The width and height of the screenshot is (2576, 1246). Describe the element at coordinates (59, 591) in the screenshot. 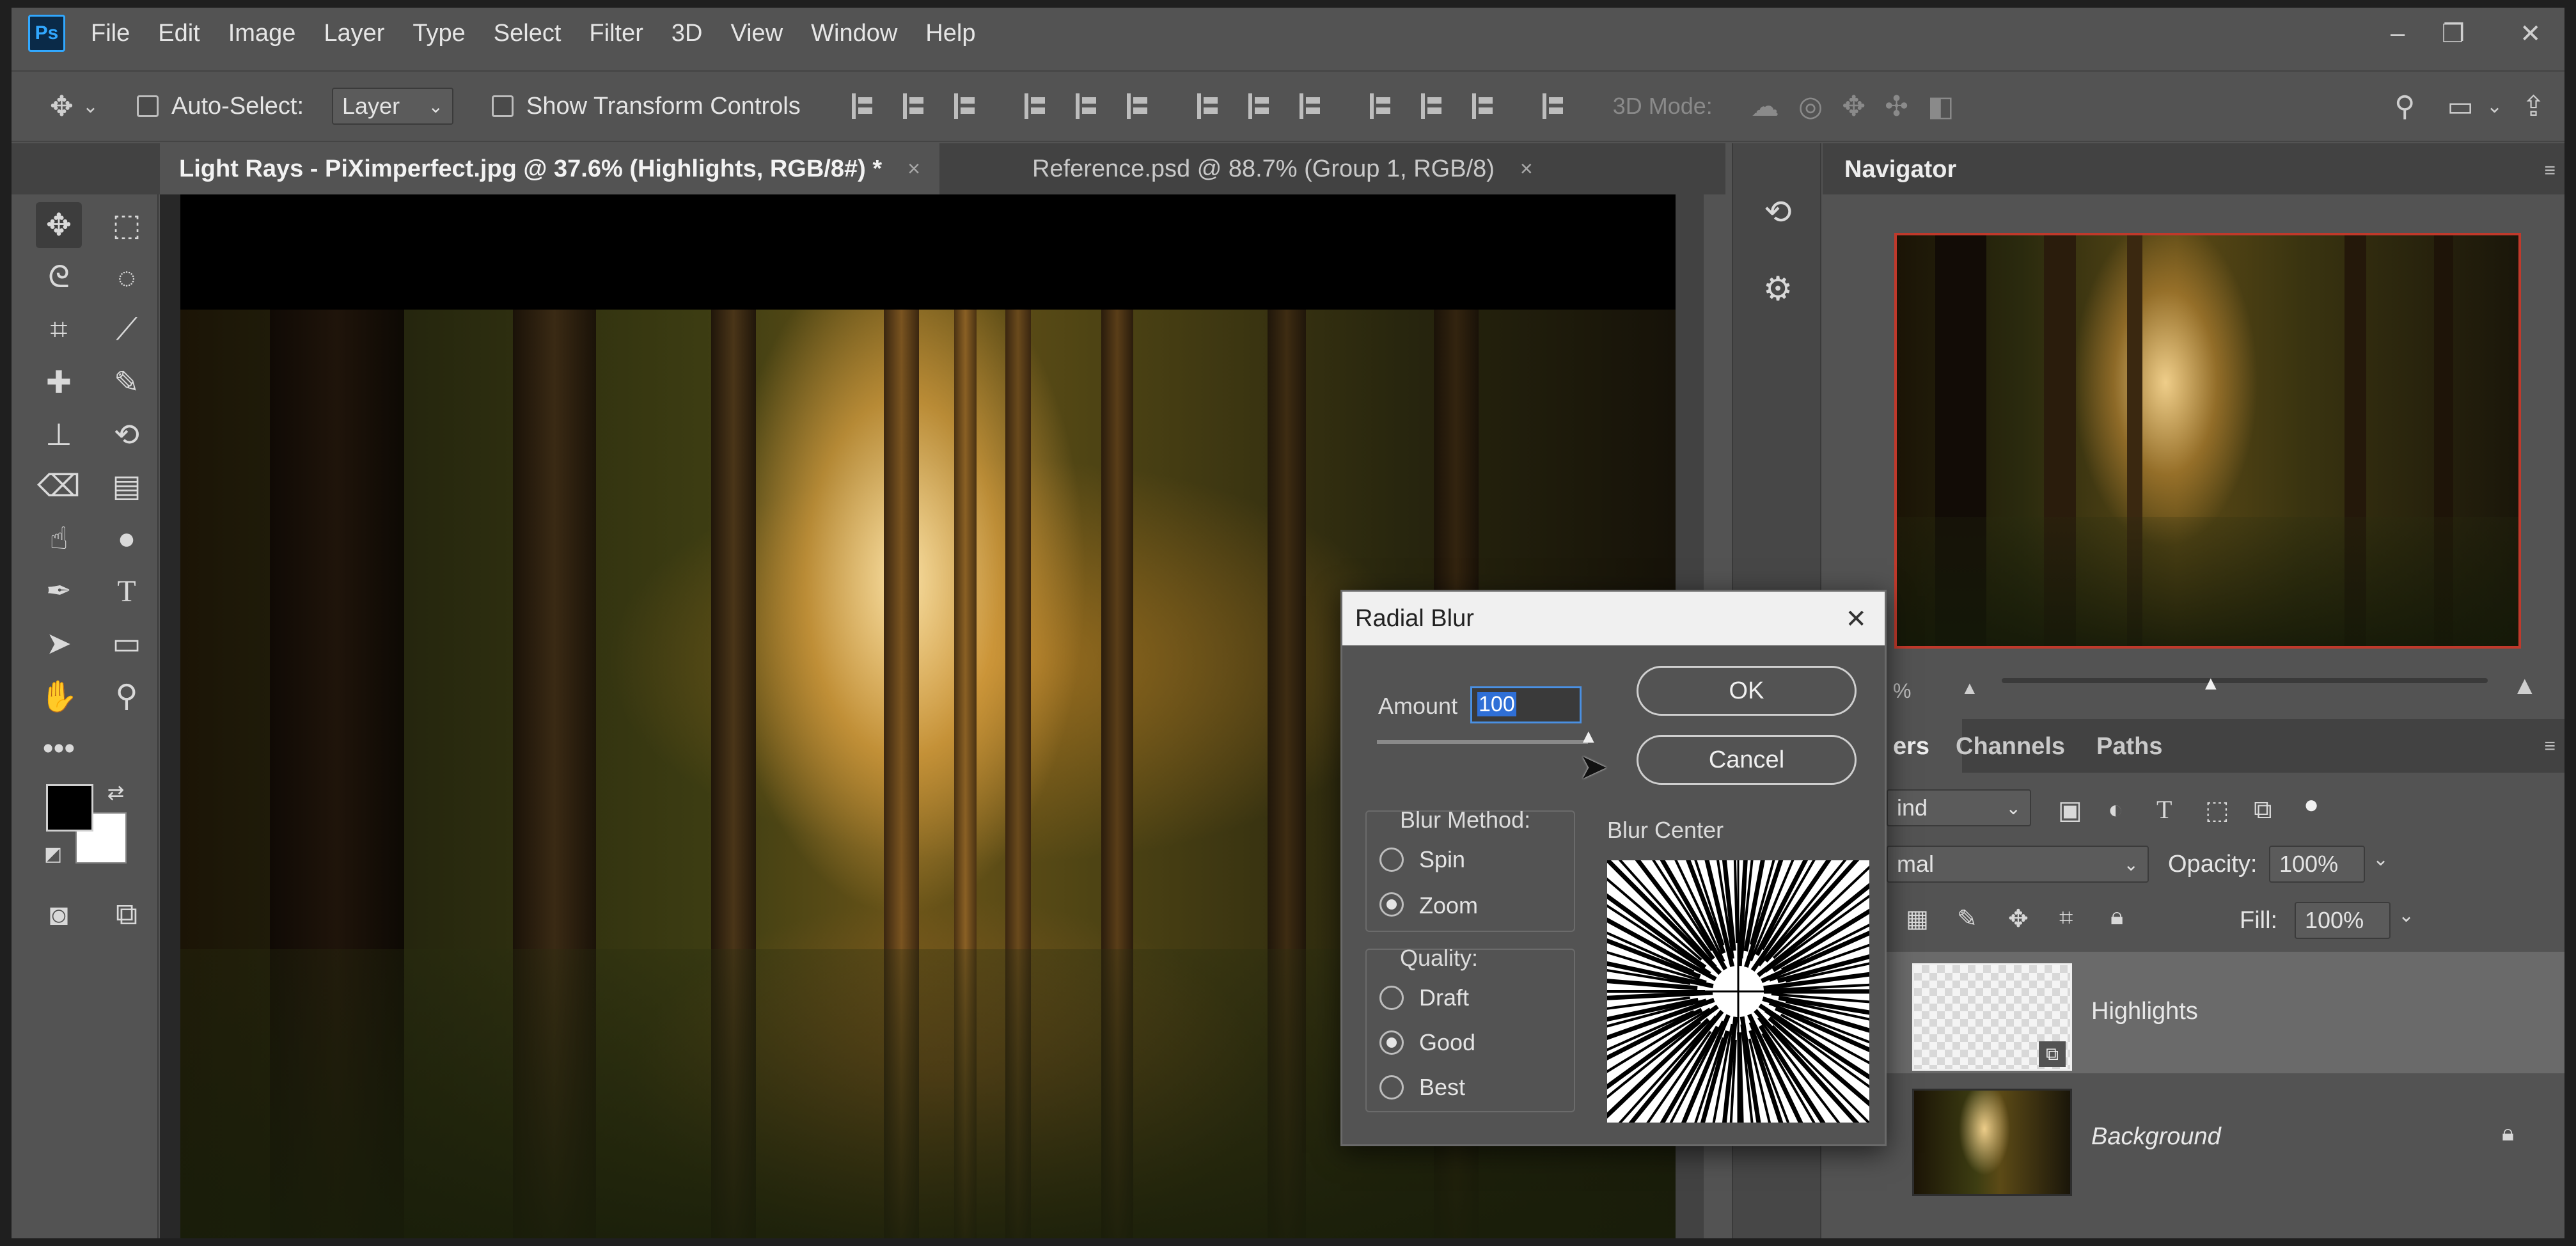

I see `pen-tool-icon: ✒` at that location.